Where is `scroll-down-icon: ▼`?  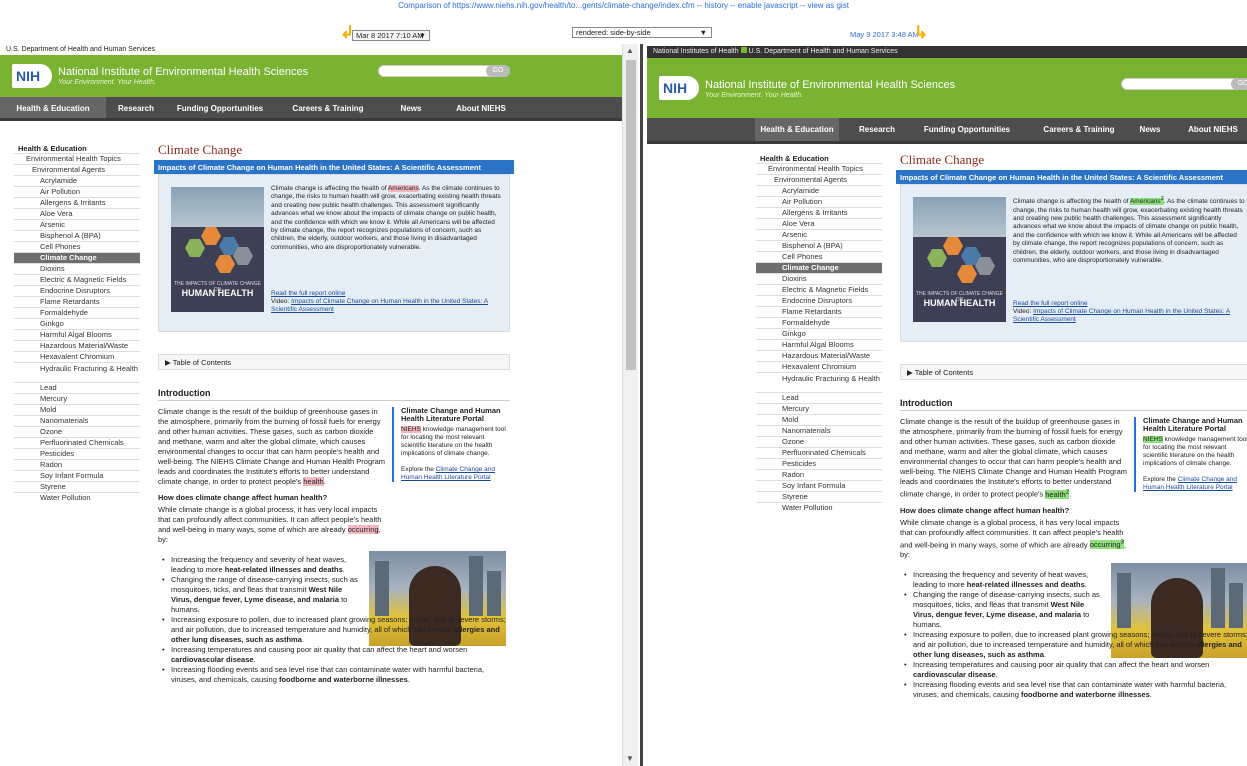
scroll-down-icon: ▼ is located at coordinates (630, 758).